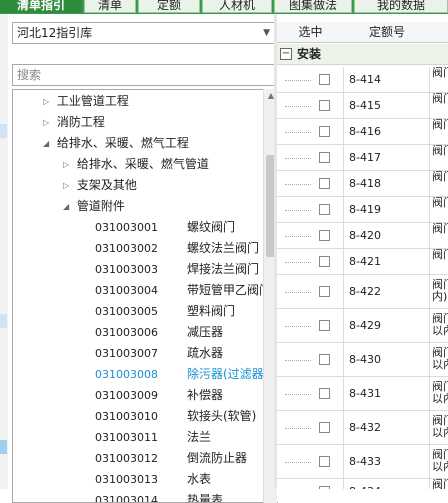 This screenshot has height=503, width=448. I want to click on quota-code: 8-420, so click(365, 235).